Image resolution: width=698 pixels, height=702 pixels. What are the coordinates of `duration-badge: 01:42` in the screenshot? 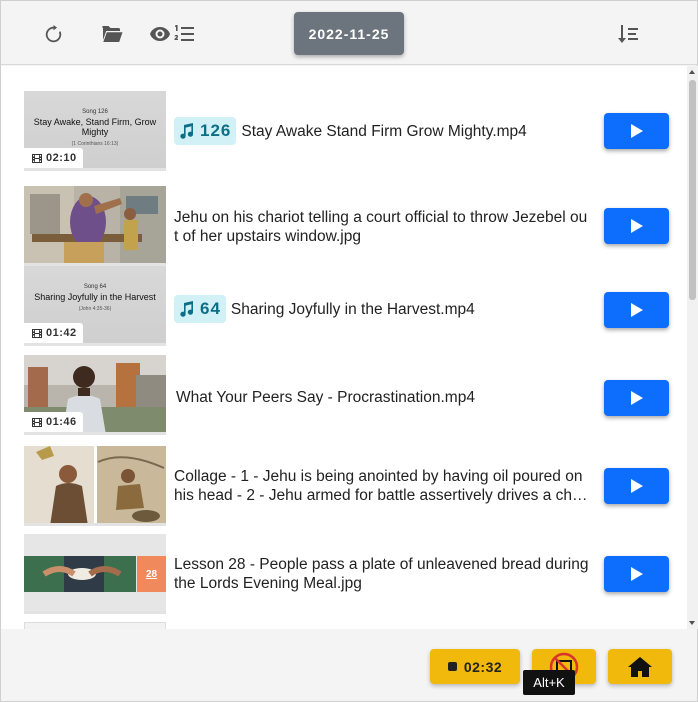 It's located at (53, 333).